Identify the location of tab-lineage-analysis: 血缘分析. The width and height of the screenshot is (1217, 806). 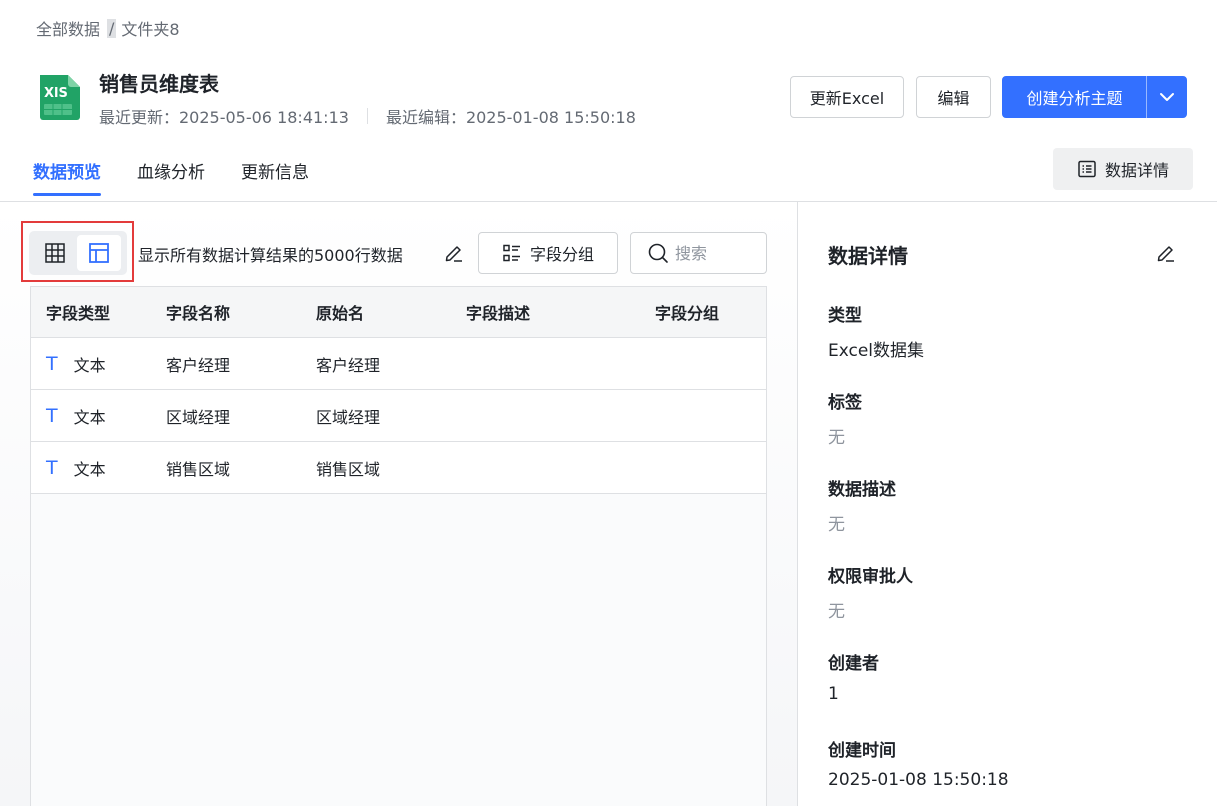
(171, 177).